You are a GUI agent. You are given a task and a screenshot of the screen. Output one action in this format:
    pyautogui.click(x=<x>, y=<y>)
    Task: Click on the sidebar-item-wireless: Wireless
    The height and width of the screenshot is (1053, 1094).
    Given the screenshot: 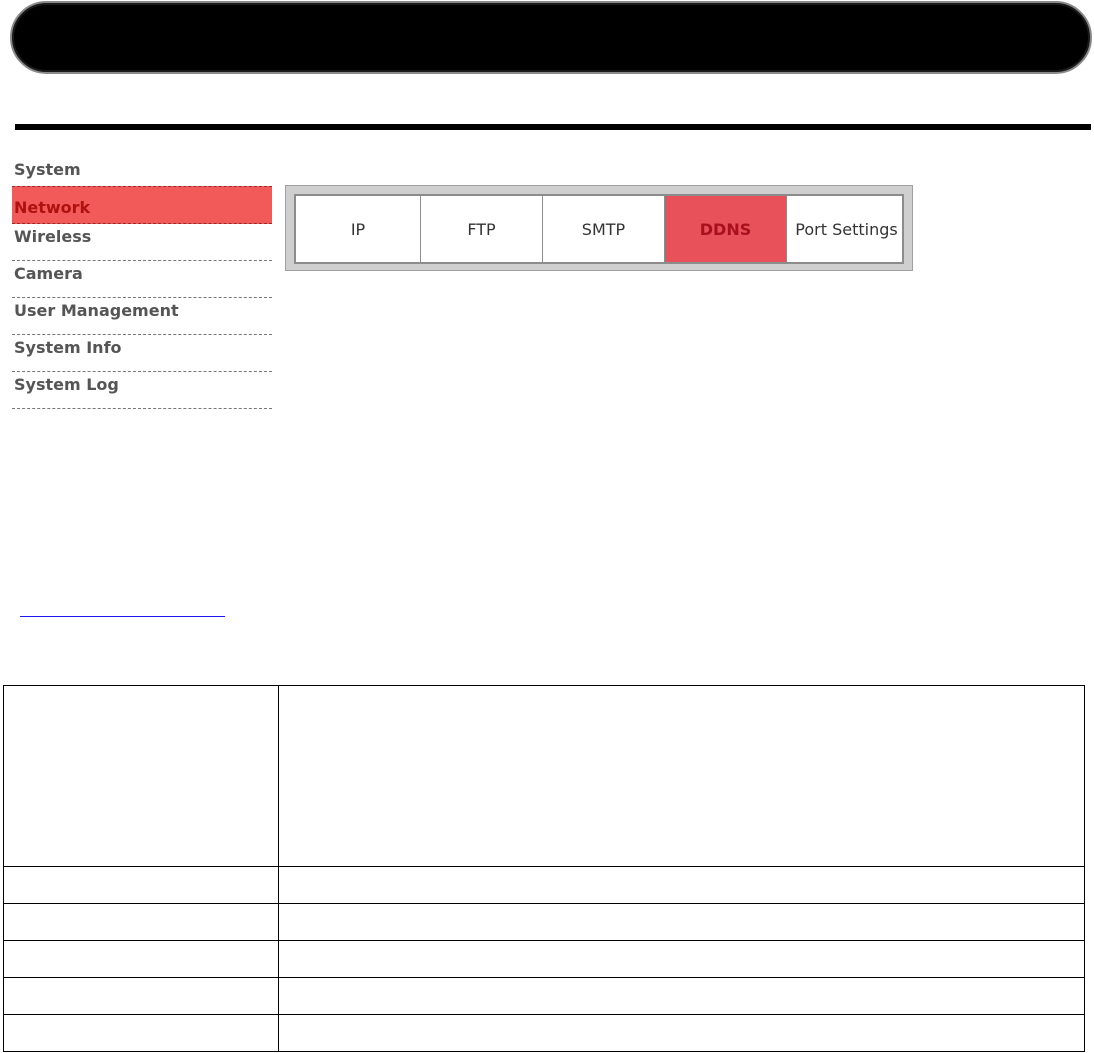 What is the action you would take?
    pyautogui.click(x=142, y=242)
    